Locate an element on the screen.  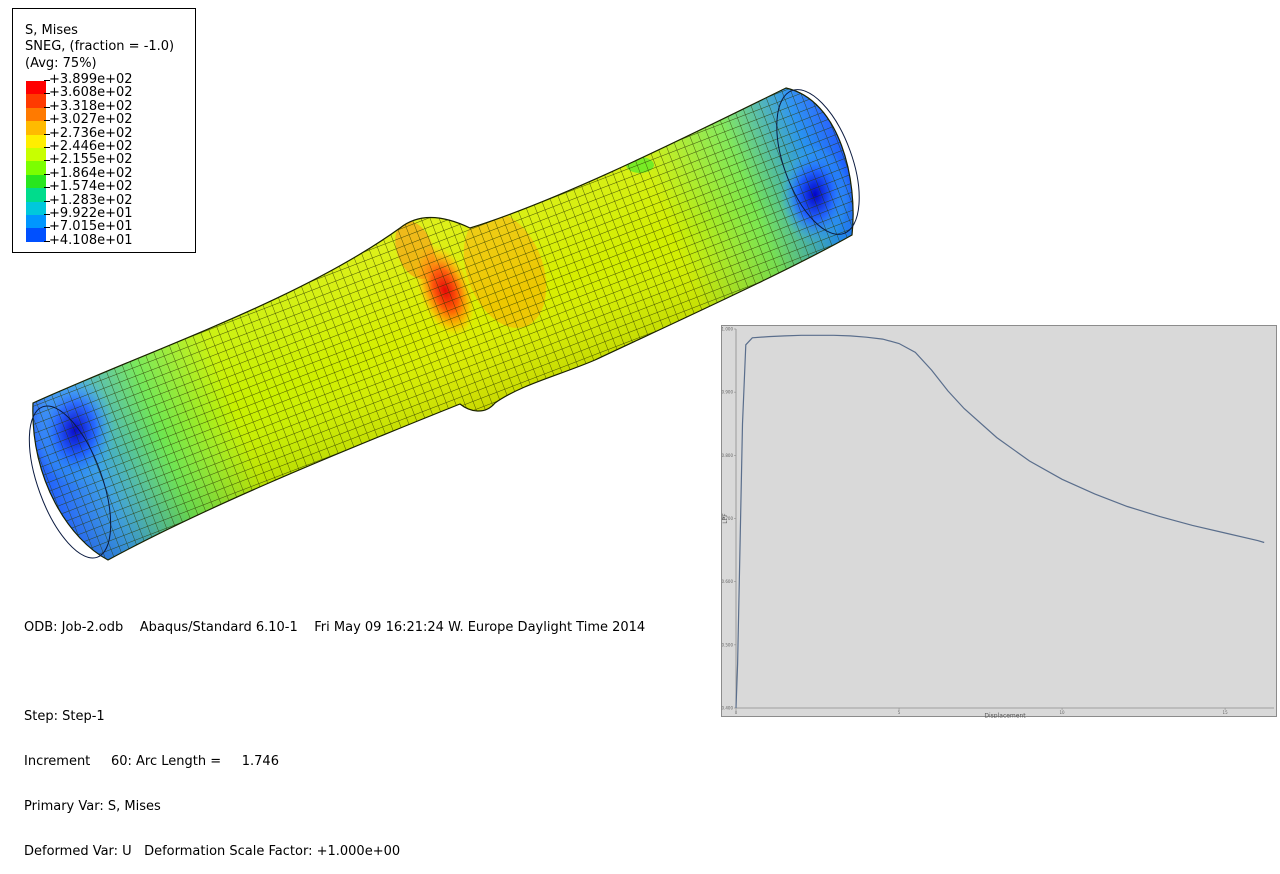
y-tick-label: 1.000 is located at coordinates (727, 329).